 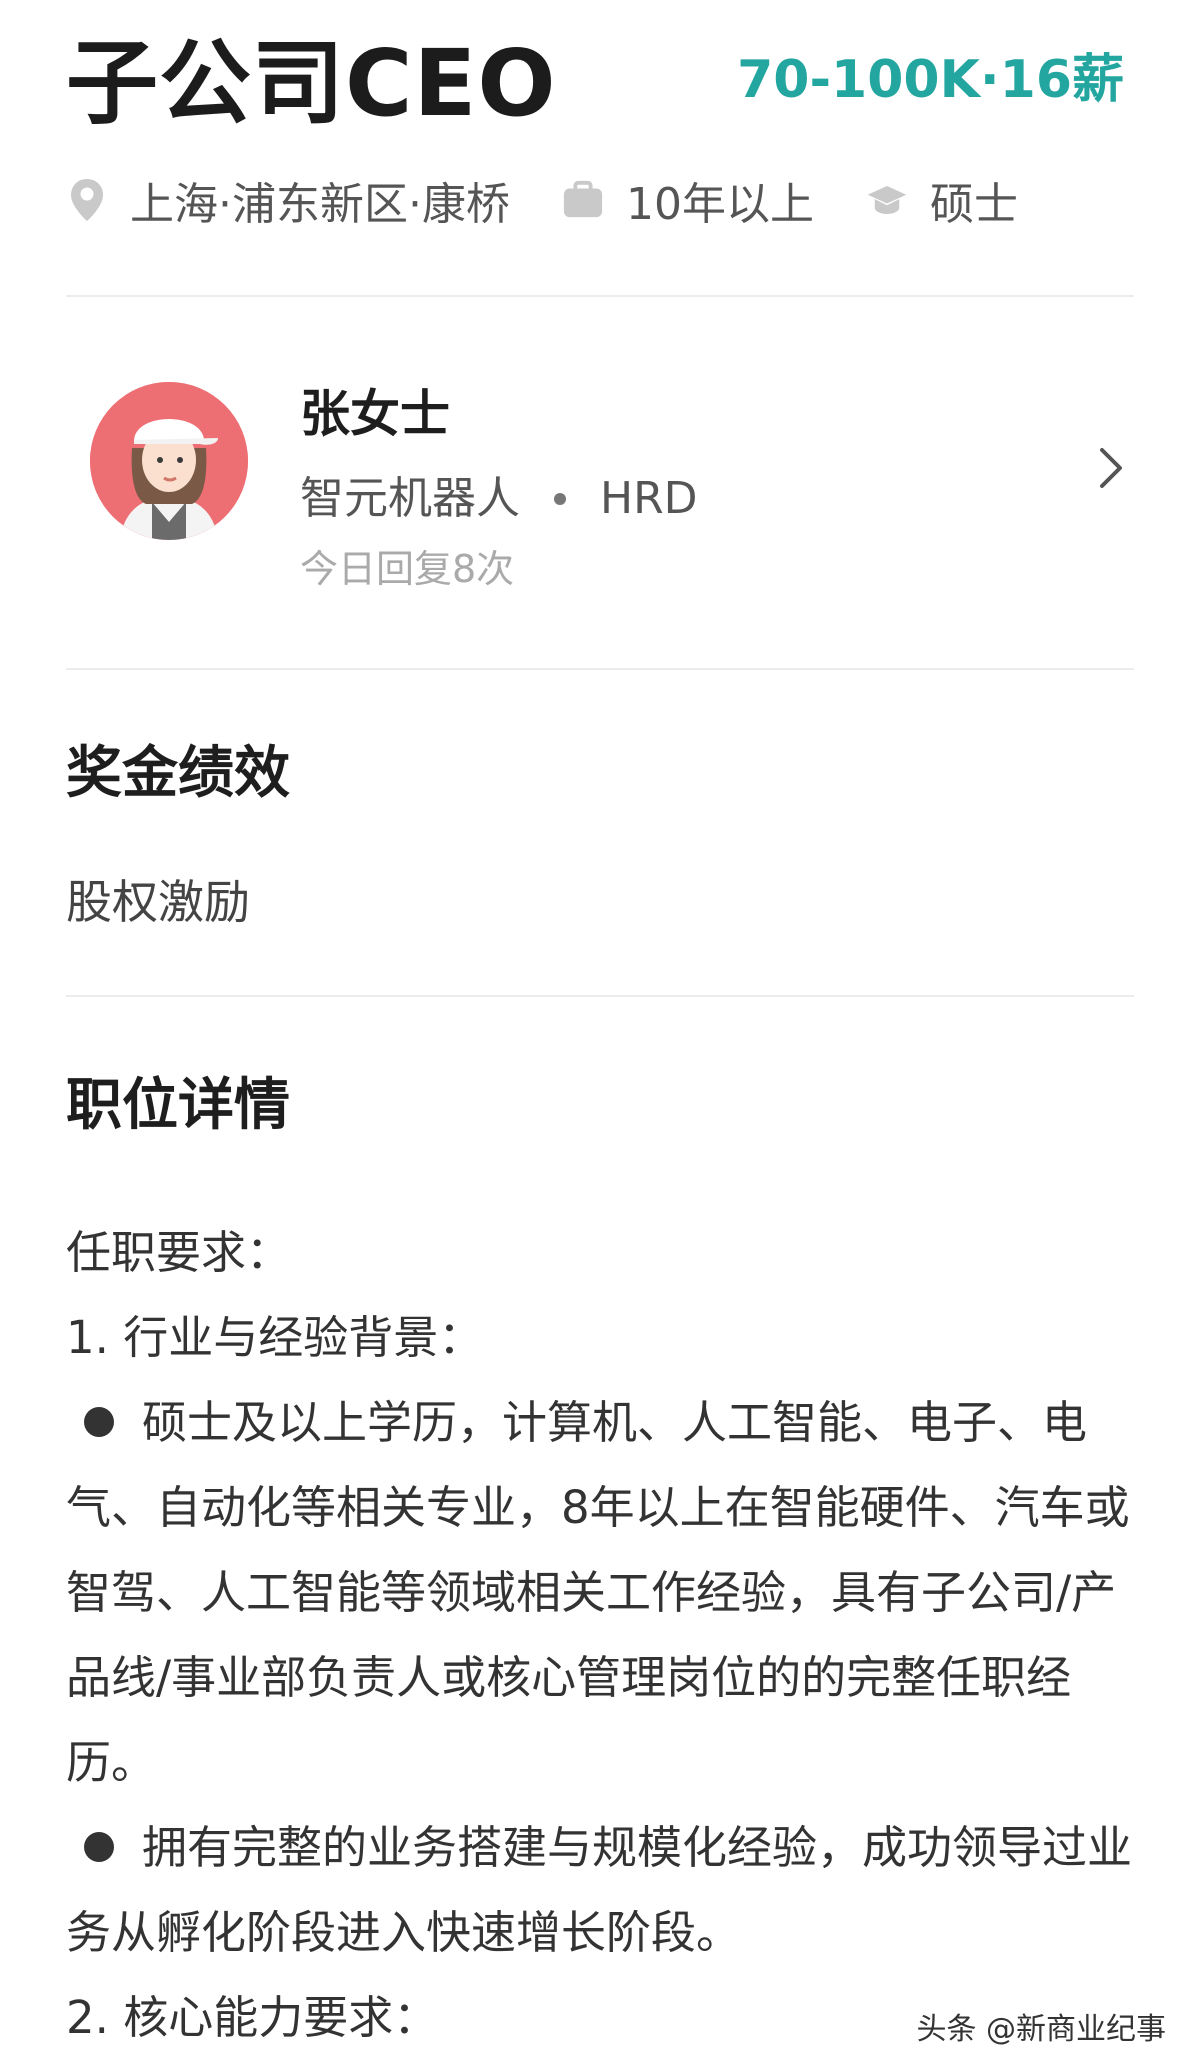 I want to click on experience-text: 10年以上, so click(x=719, y=204).